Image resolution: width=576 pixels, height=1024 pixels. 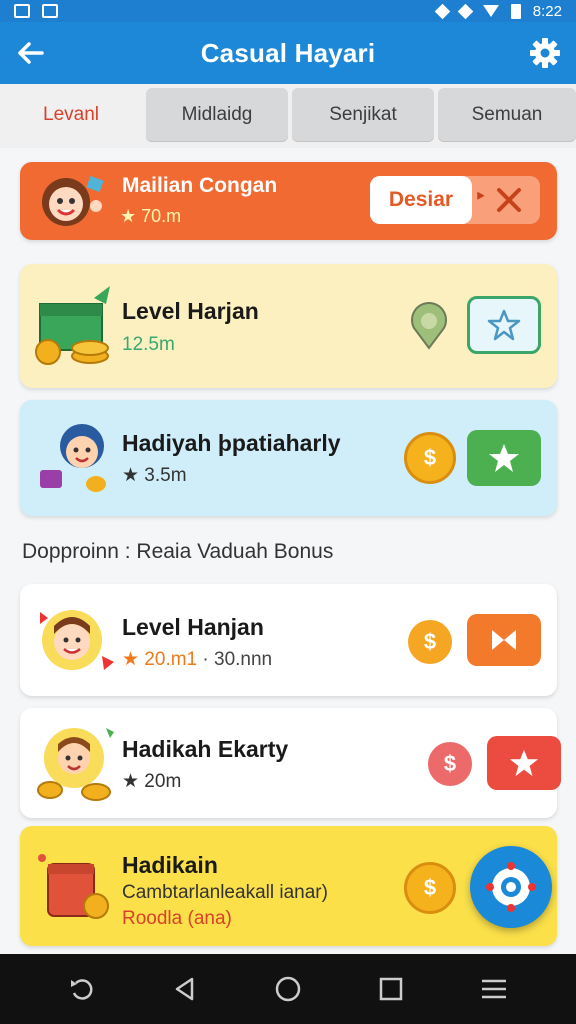 I want to click on reward-card-hadiyah: Hadiyah þpatiaharly ★ 3.5m $, so click(x=288, y=458).